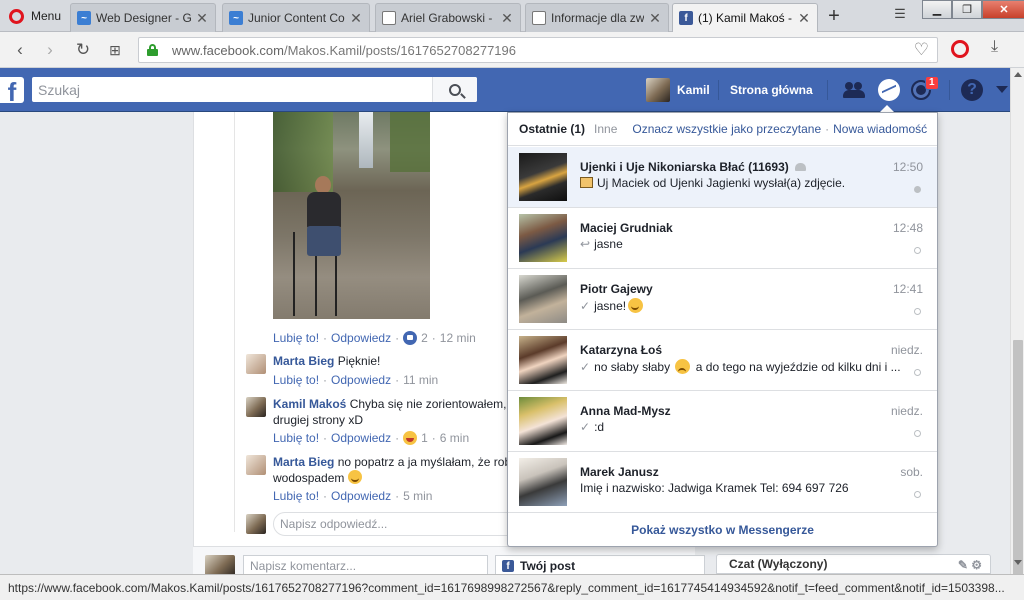  What do you see at coordinates (424, 338) in the screenshot?
I see `reaction-count: 2` at bounding box center [424, 338].